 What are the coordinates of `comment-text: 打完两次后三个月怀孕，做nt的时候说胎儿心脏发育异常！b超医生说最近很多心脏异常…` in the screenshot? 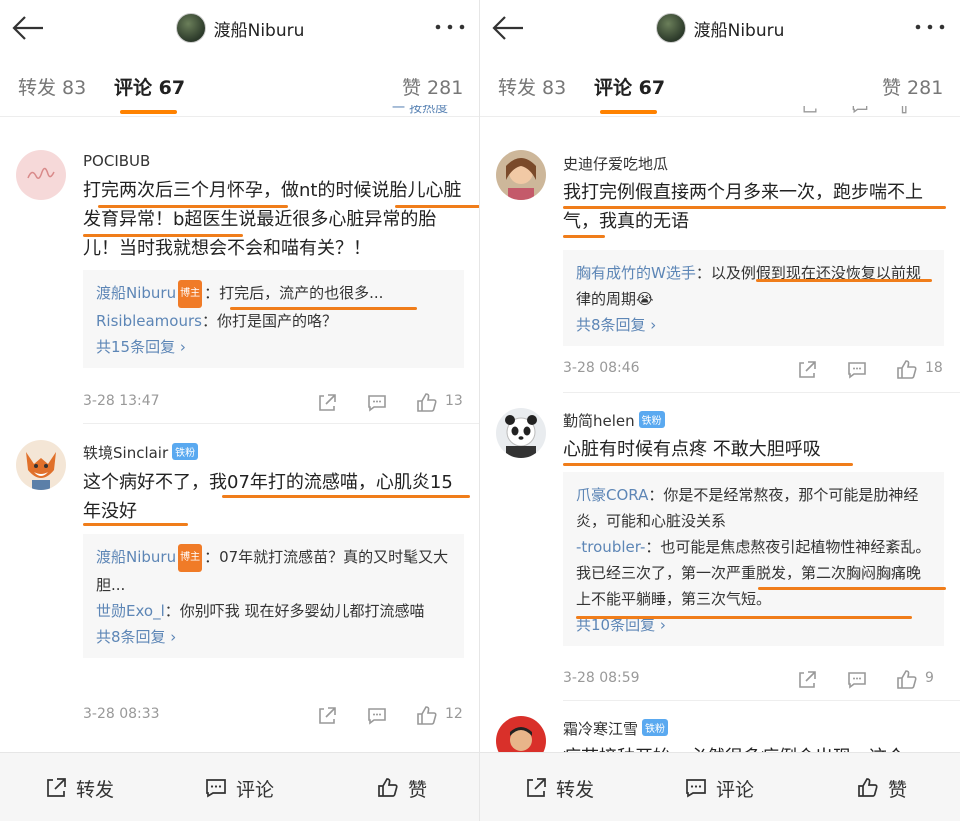 It's located at (272, 219).